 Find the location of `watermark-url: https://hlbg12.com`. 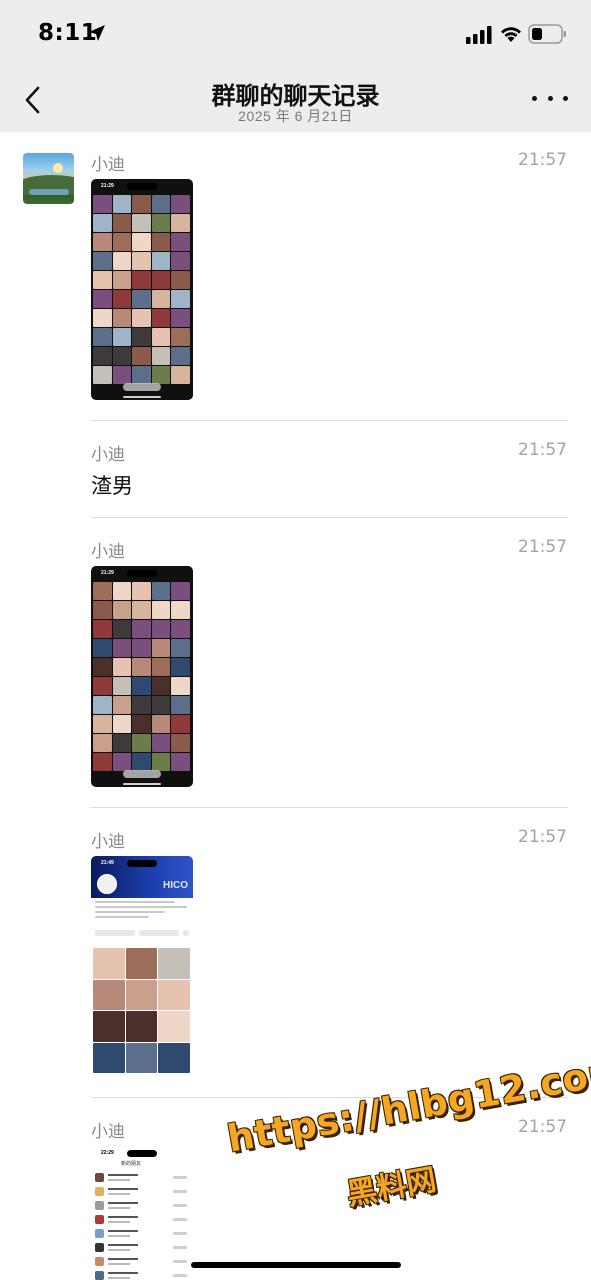

watermark-url: https://hlbg12.com is located at coordinates (407, 1104).